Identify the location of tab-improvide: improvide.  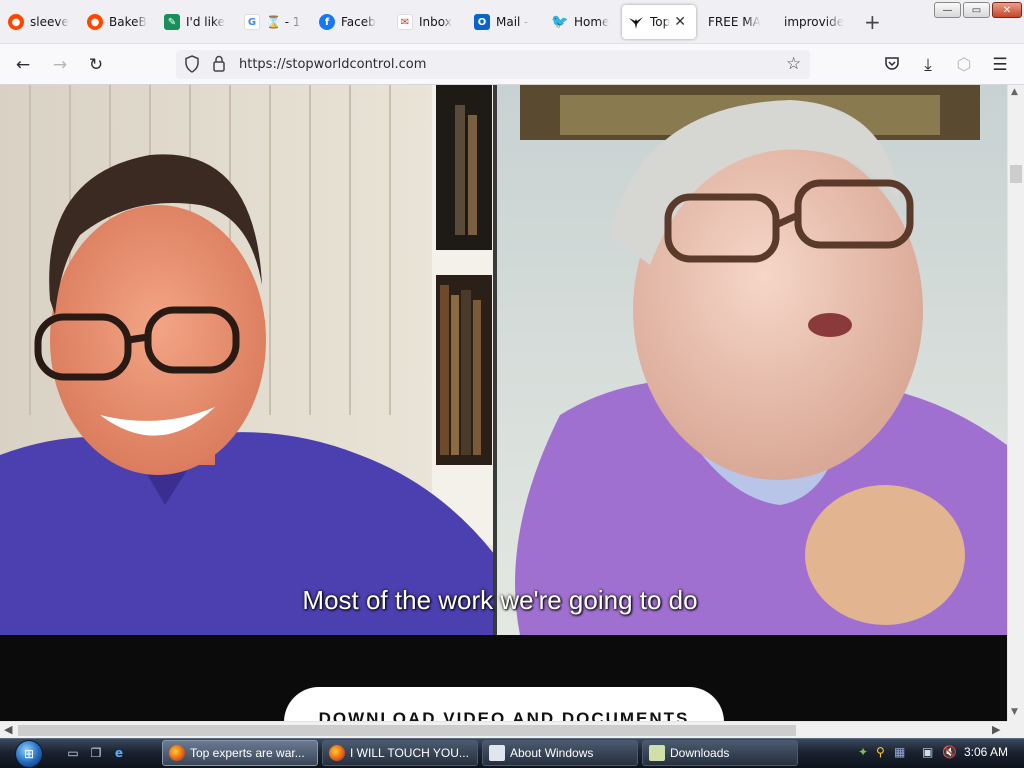
(814, 22).